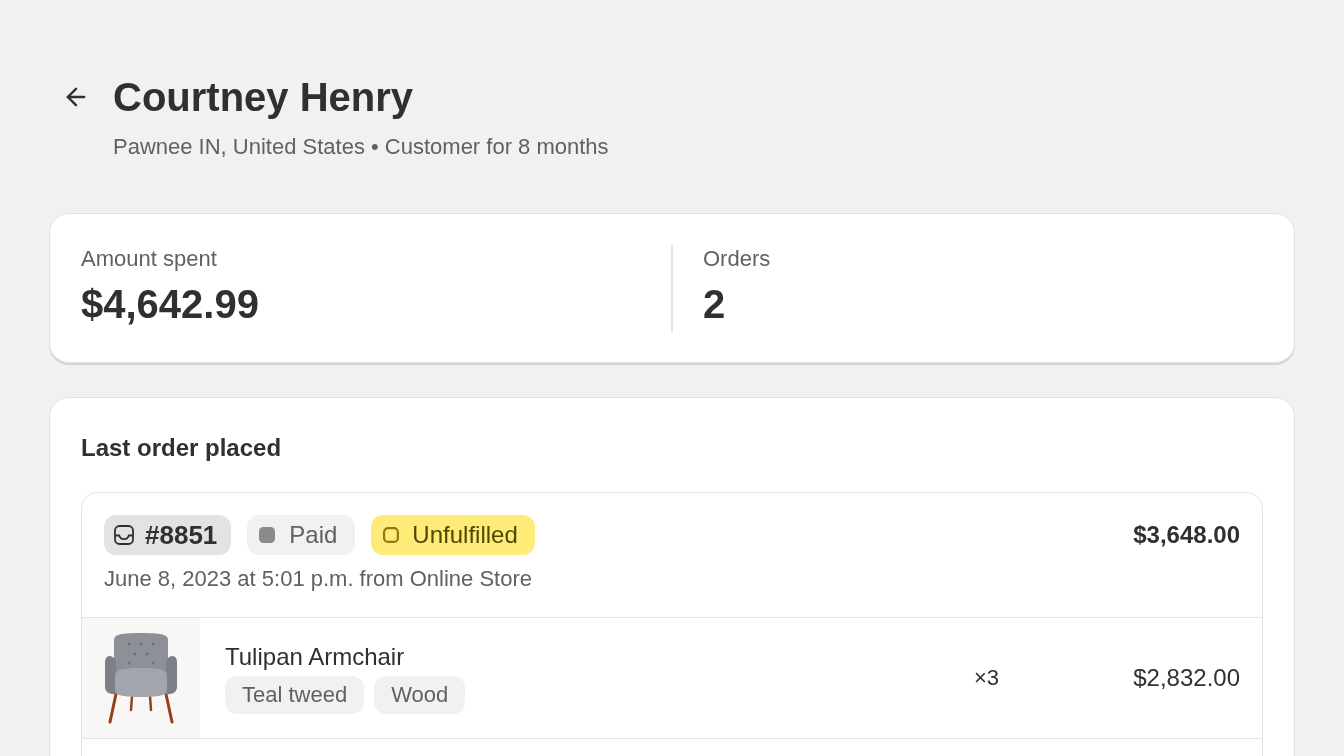  What do you see at coordinates (181, 535) in the screenshot?
I see `order-number: #8851` at bounding box center [181, 535].